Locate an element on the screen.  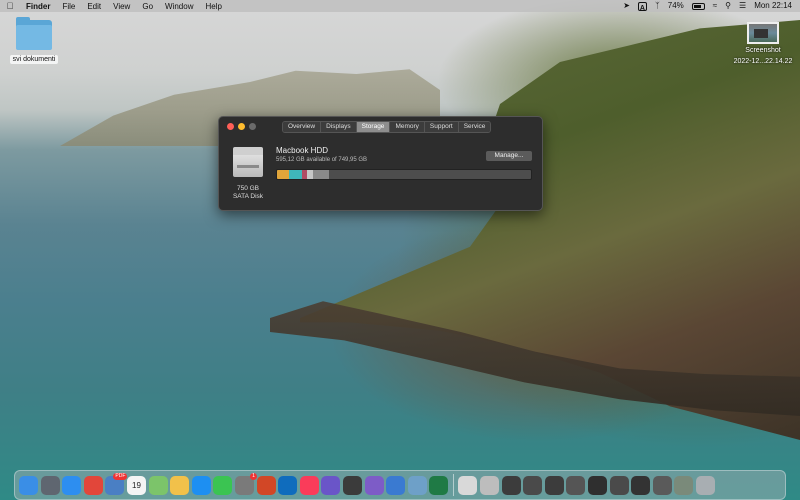
wifi-icon: ≈ is located at coordinates (715, 6).